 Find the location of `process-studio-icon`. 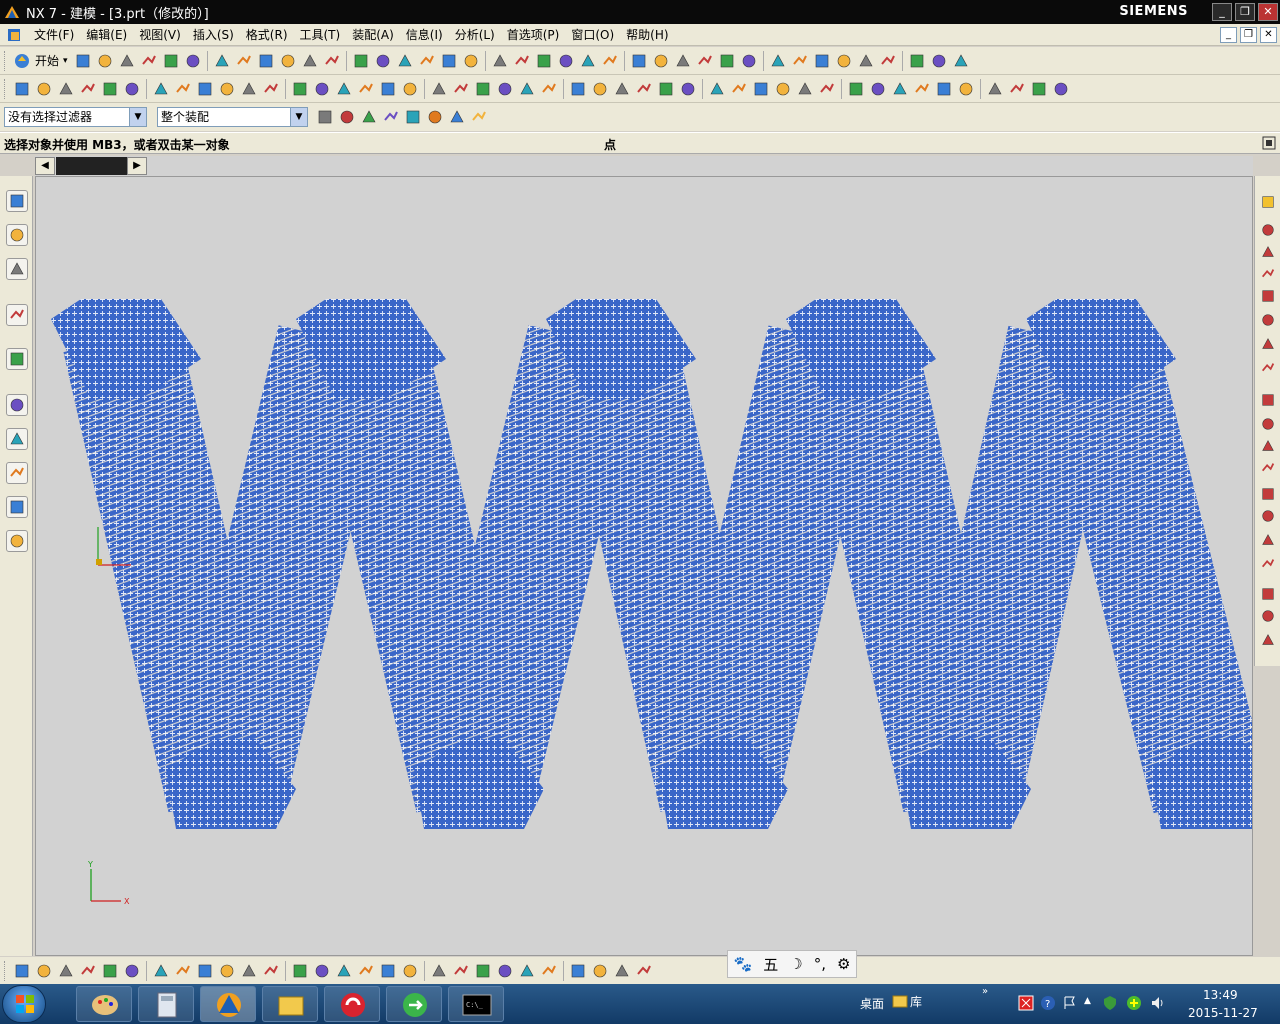

process-studio-icon is located at coordinates (17, 473).